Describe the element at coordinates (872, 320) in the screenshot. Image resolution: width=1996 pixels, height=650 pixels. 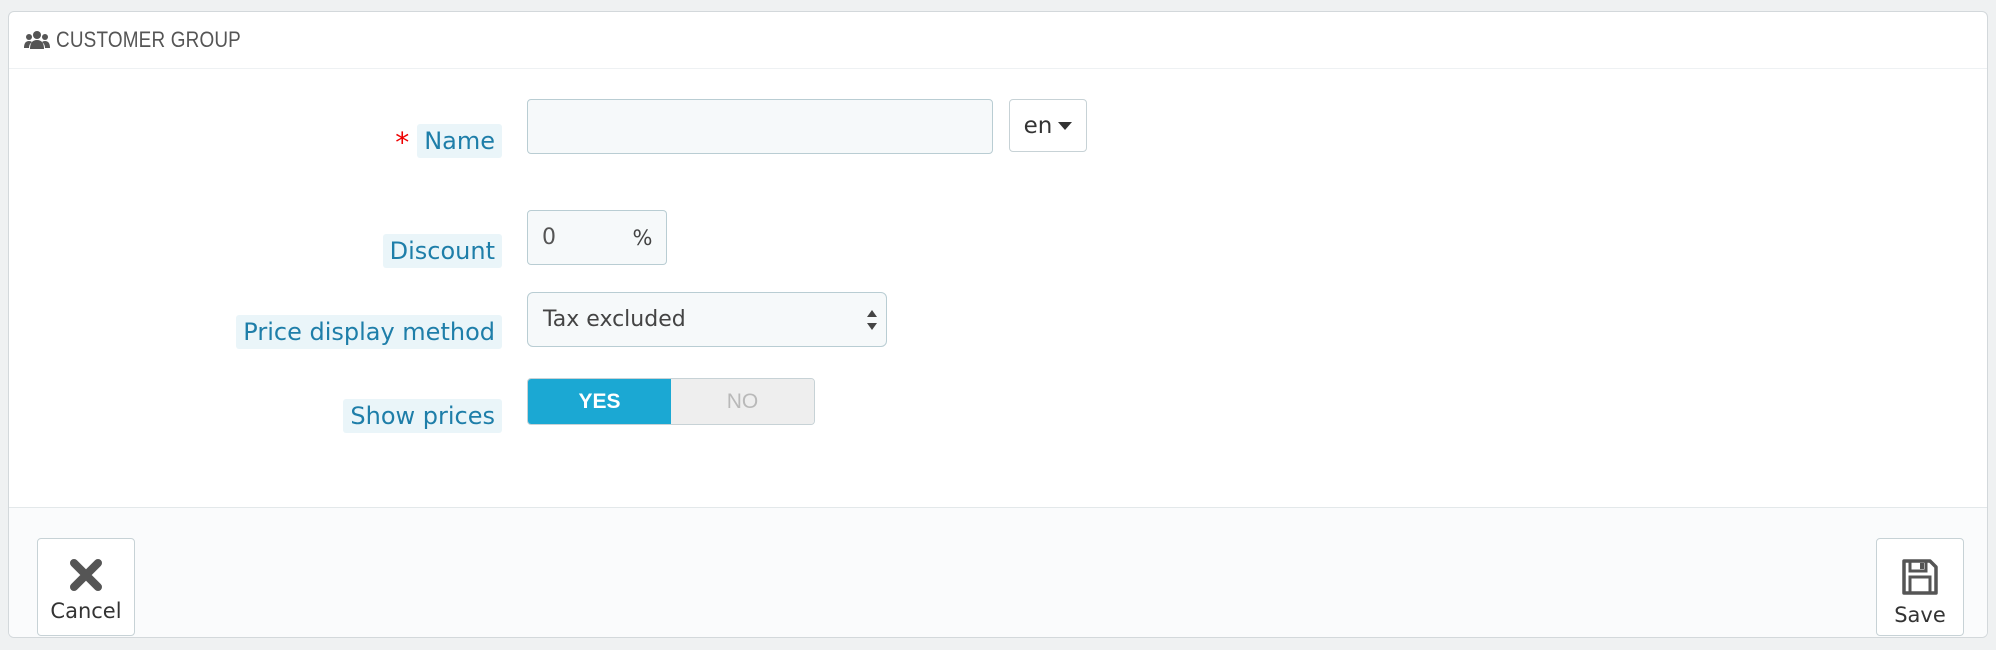
I see `select-arrows-icon` at that location.